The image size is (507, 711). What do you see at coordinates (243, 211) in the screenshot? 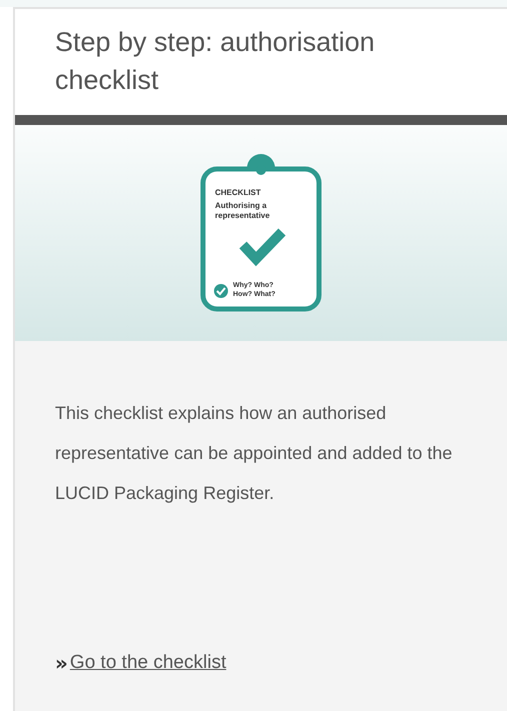
I see `clipboard-subtitle: Authorising a representative` at bounding box center [243, 211].